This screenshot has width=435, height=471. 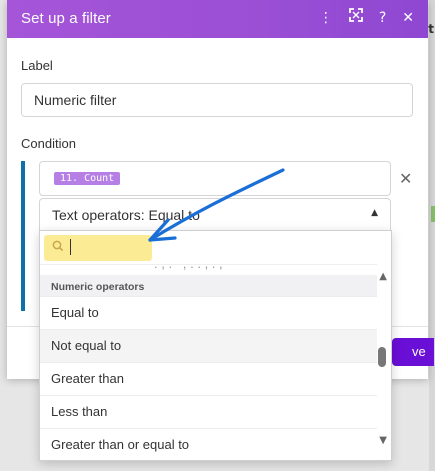 I want to click on text-cursor, so click(x=70, y=247).